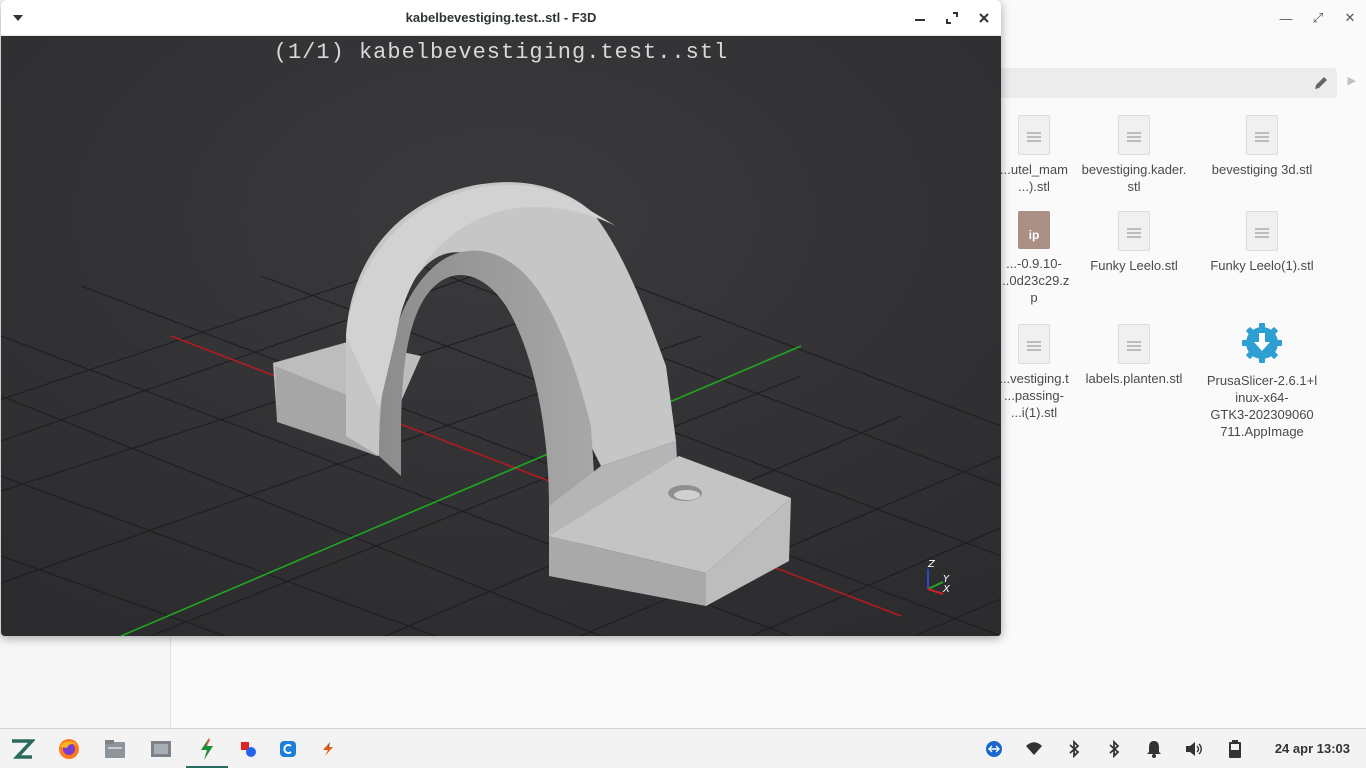 This screenshot has width=1366, height=768. Describe the element at coordinates (683, 748) in the screenshot. I see `taskbar: 24 apr 13:03` at that location.